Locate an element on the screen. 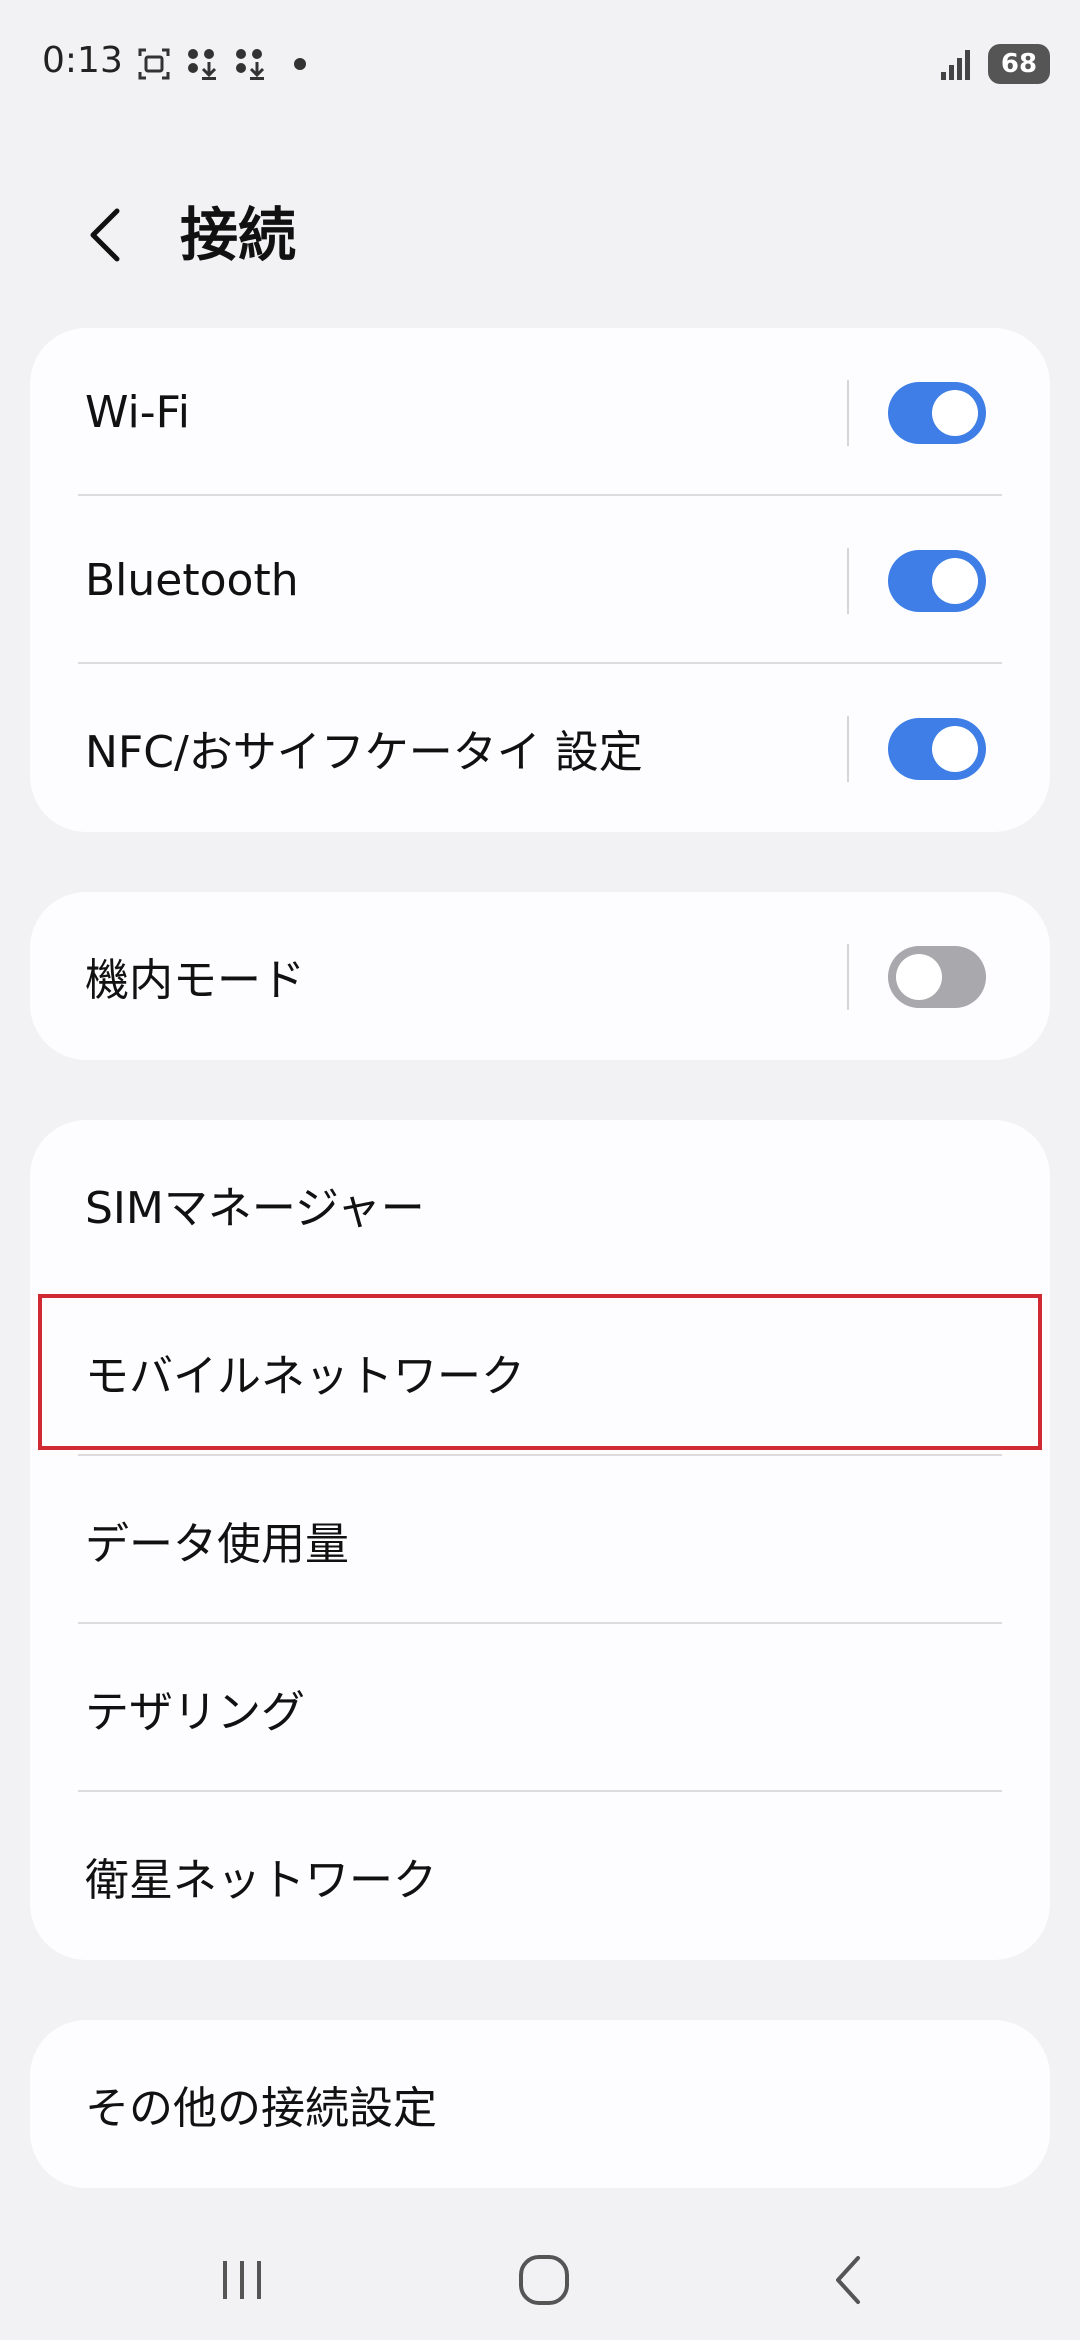 The width and height of the screenshot is (1080, 2340). card-airplane: 機内モード is located at coordinates (540, 976).